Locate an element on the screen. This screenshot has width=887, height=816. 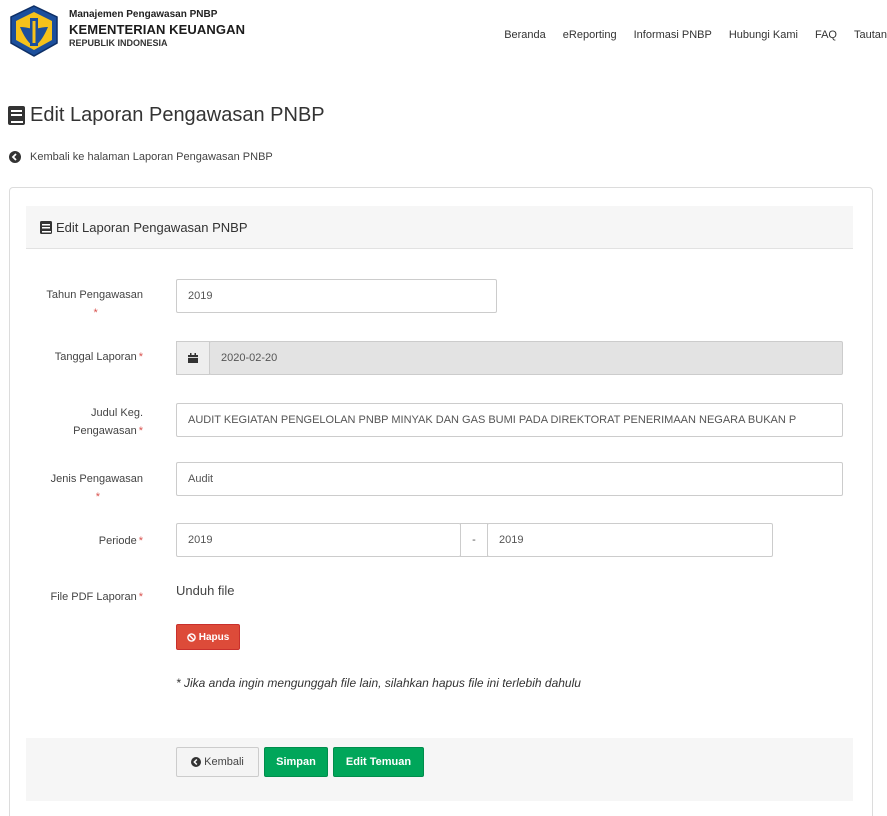
jenis-label-text: Jenis Pengawasan is located at coordinates (96, 479).